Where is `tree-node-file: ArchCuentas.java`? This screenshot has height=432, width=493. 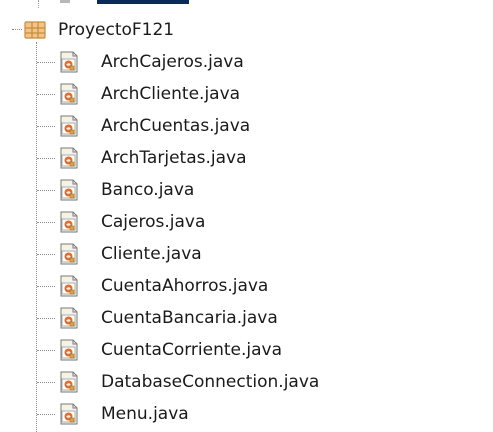 tree-node-file: ArchCuentas.java is located at coordinates (246, 126).